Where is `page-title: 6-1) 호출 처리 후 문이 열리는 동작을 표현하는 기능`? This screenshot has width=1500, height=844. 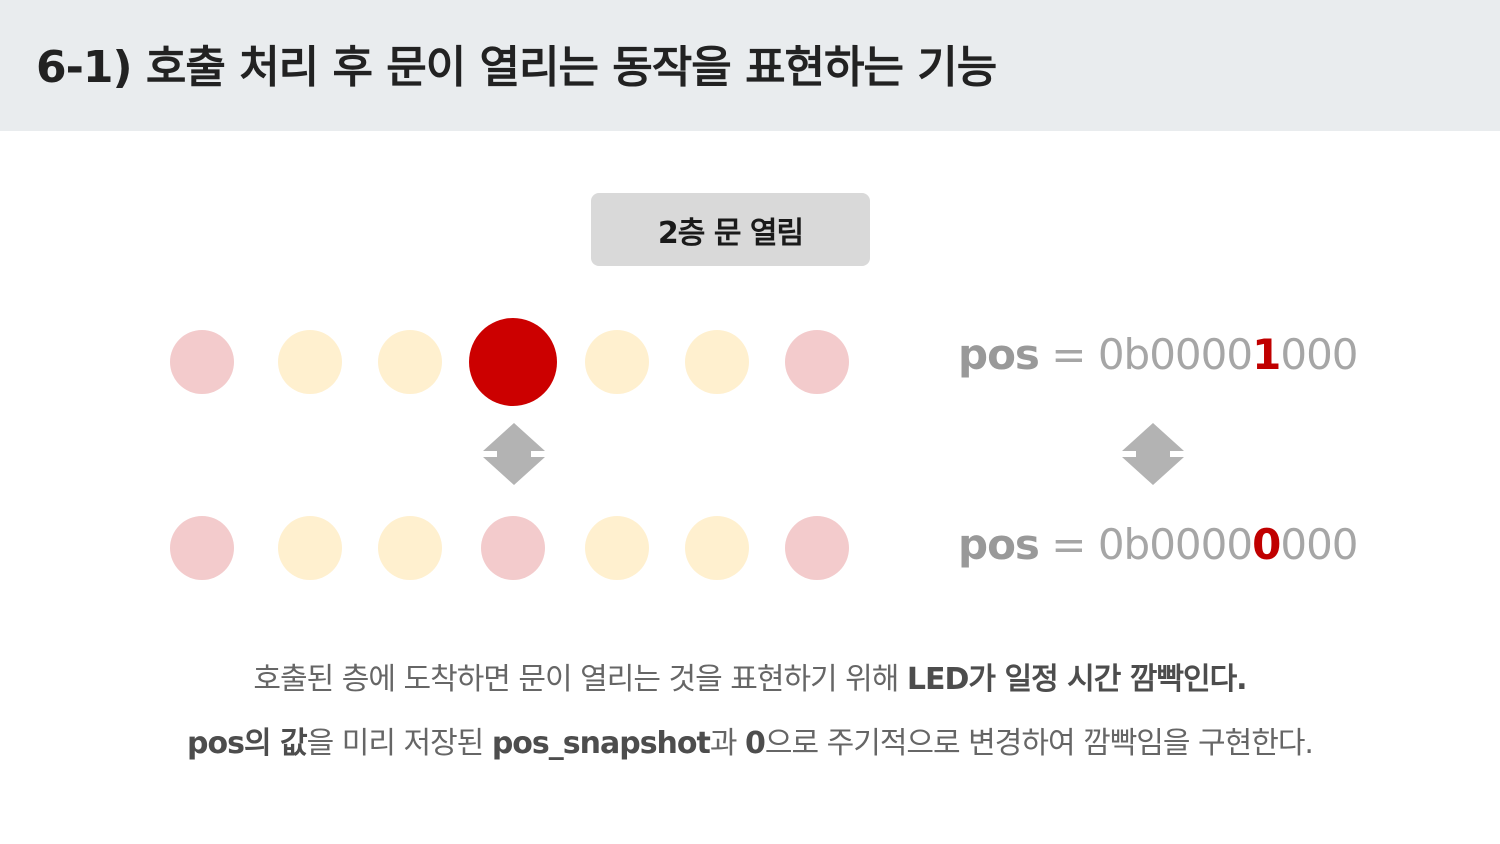 page-title: 6-1) 호출 처리 후 문이 열리는 동작을 표현하는 기능 is located at coordinates (516, 67).